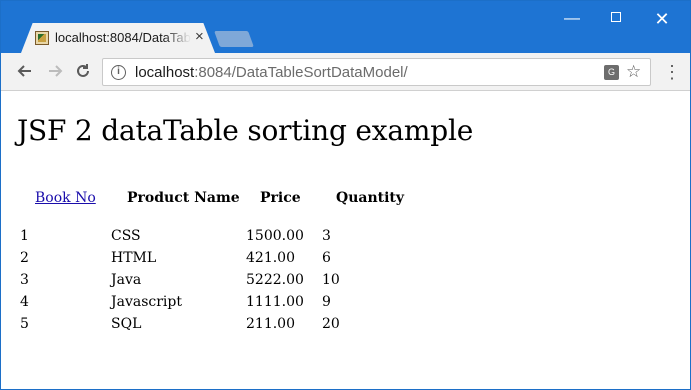 This screenshot has height=390, width=691. I want to click on forward-arrow-icon, so click(55, 72).